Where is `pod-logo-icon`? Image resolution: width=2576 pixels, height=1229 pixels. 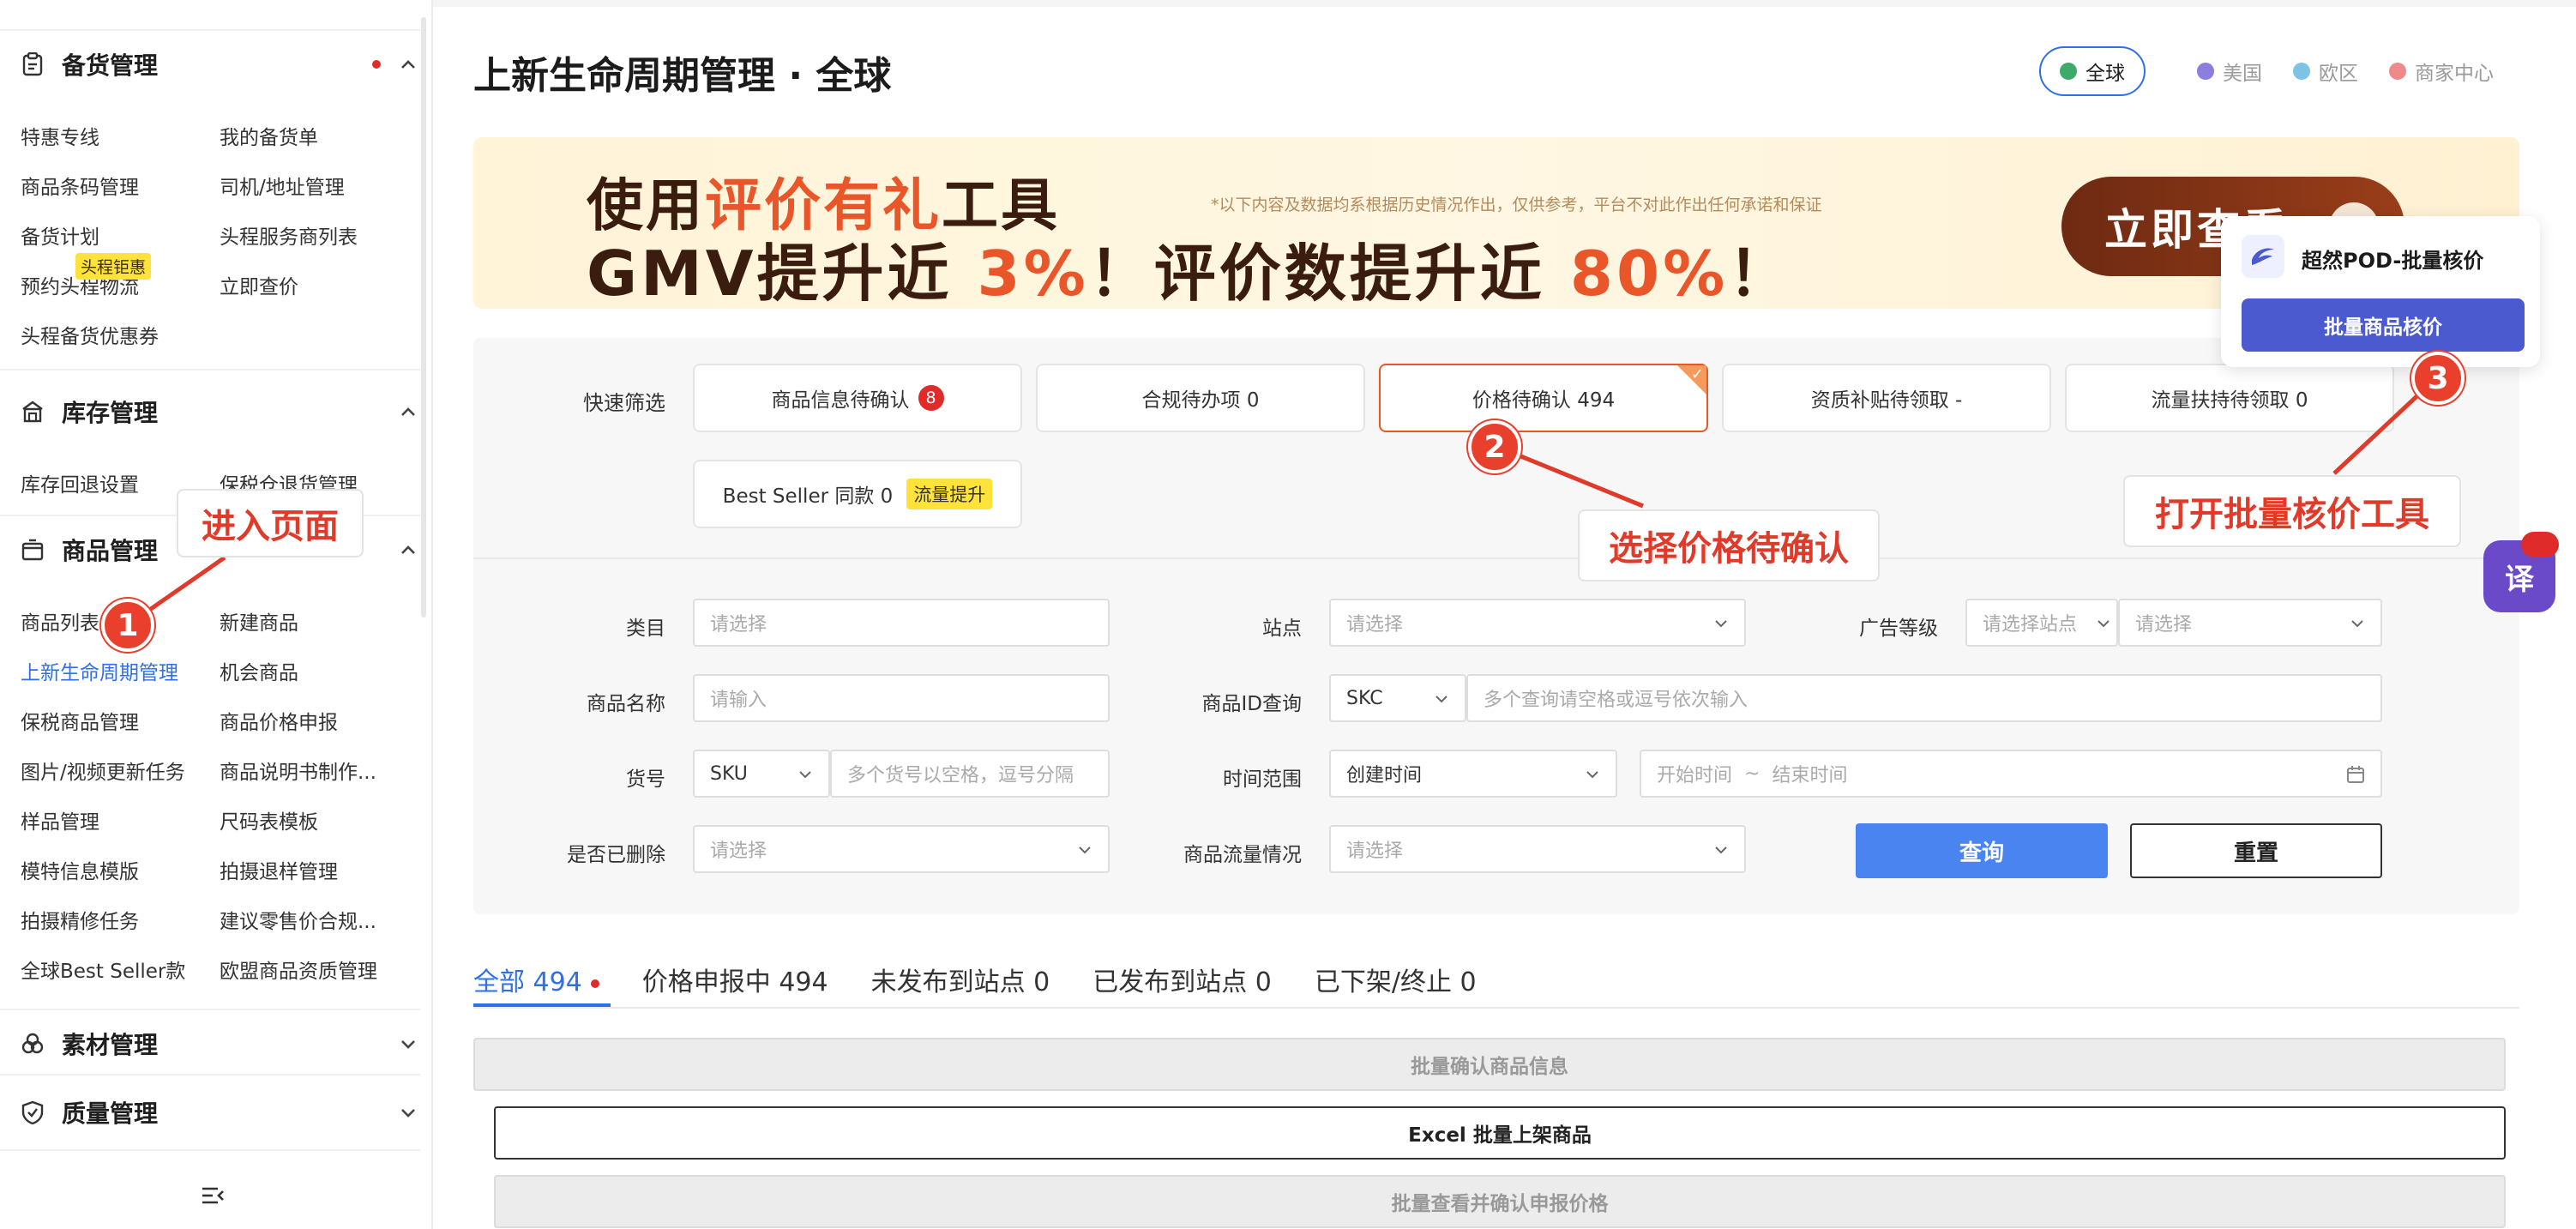 pod-logo-icon is located at coordinates (2263, 256).